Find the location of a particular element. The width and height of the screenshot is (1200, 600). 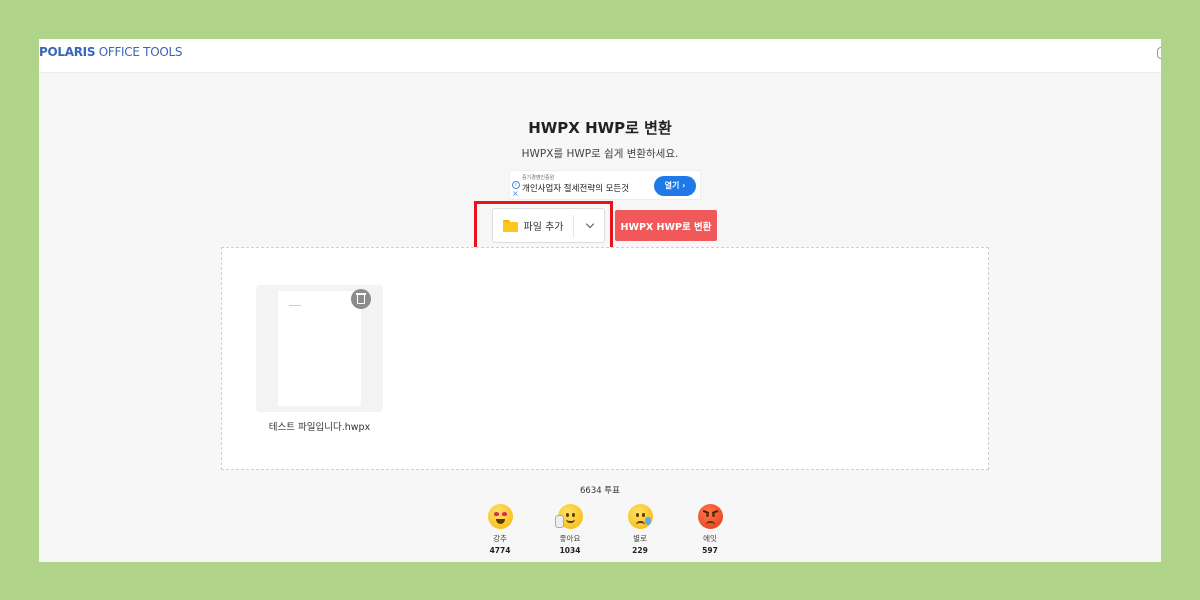

logo-brand-text: POLARIS is located at coordinates (67, 52).